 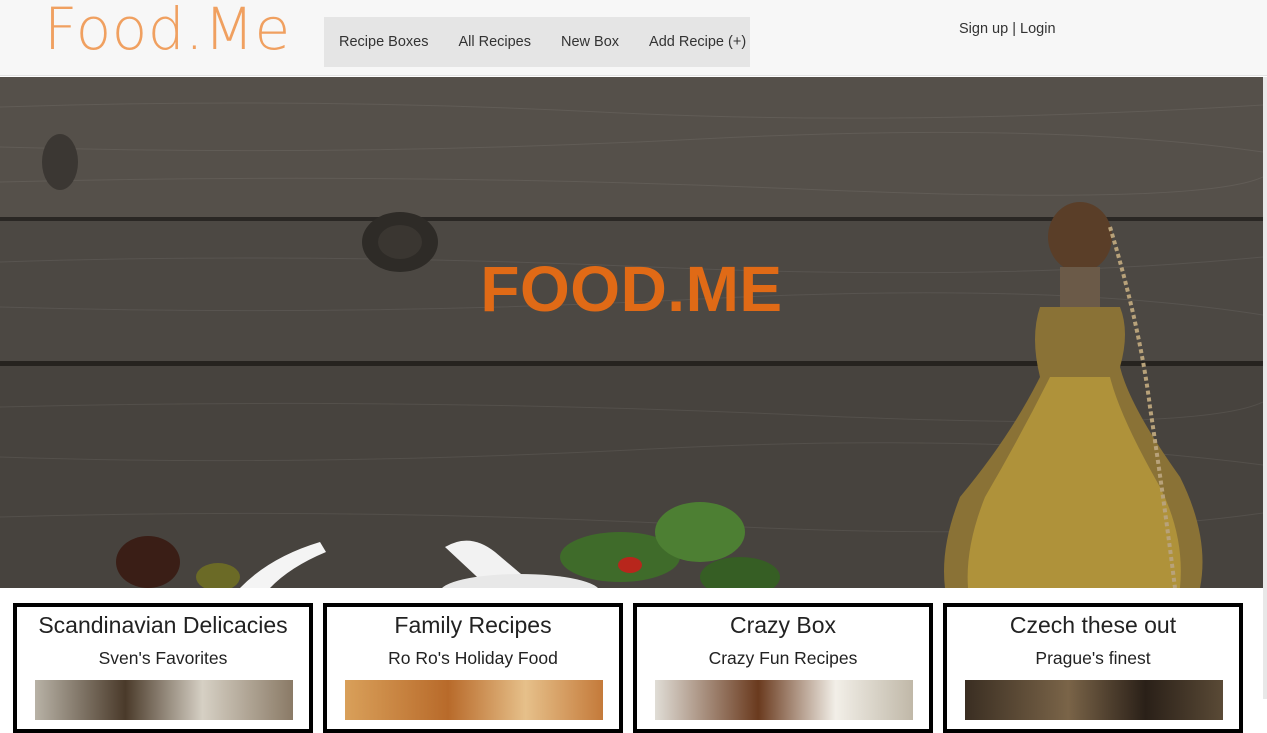 What do you see at coordinates (697, 42) in the screenshot?
I see `nav-add-recipe: Add Recipe (+)` at bounding box center [697, 42].